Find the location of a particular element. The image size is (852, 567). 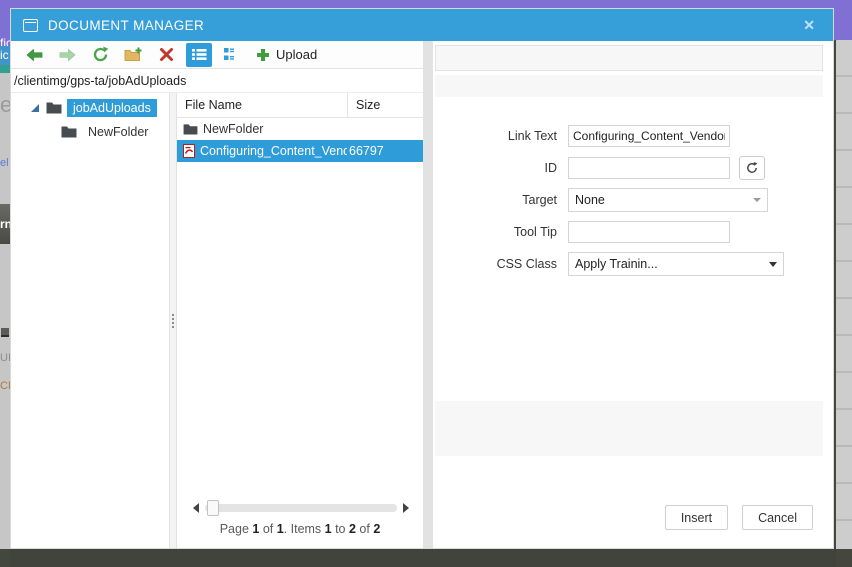

background-page-bottom-strip is located at coordinates (423, 558).